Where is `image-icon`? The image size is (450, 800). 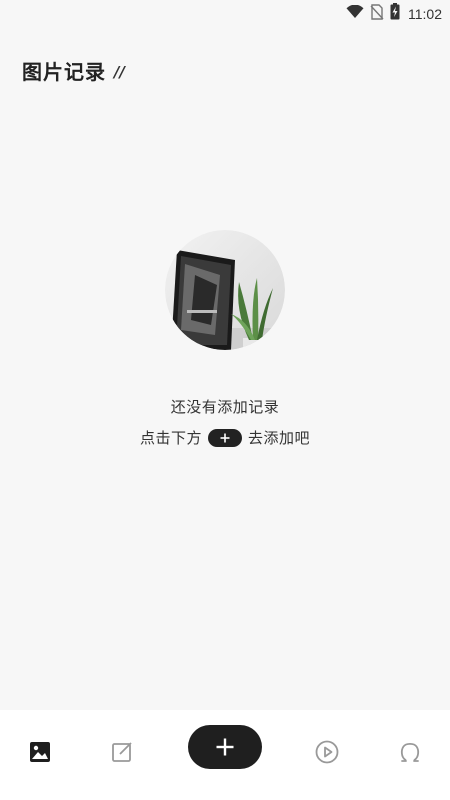 image-icon is located at coordinates (40, 752).